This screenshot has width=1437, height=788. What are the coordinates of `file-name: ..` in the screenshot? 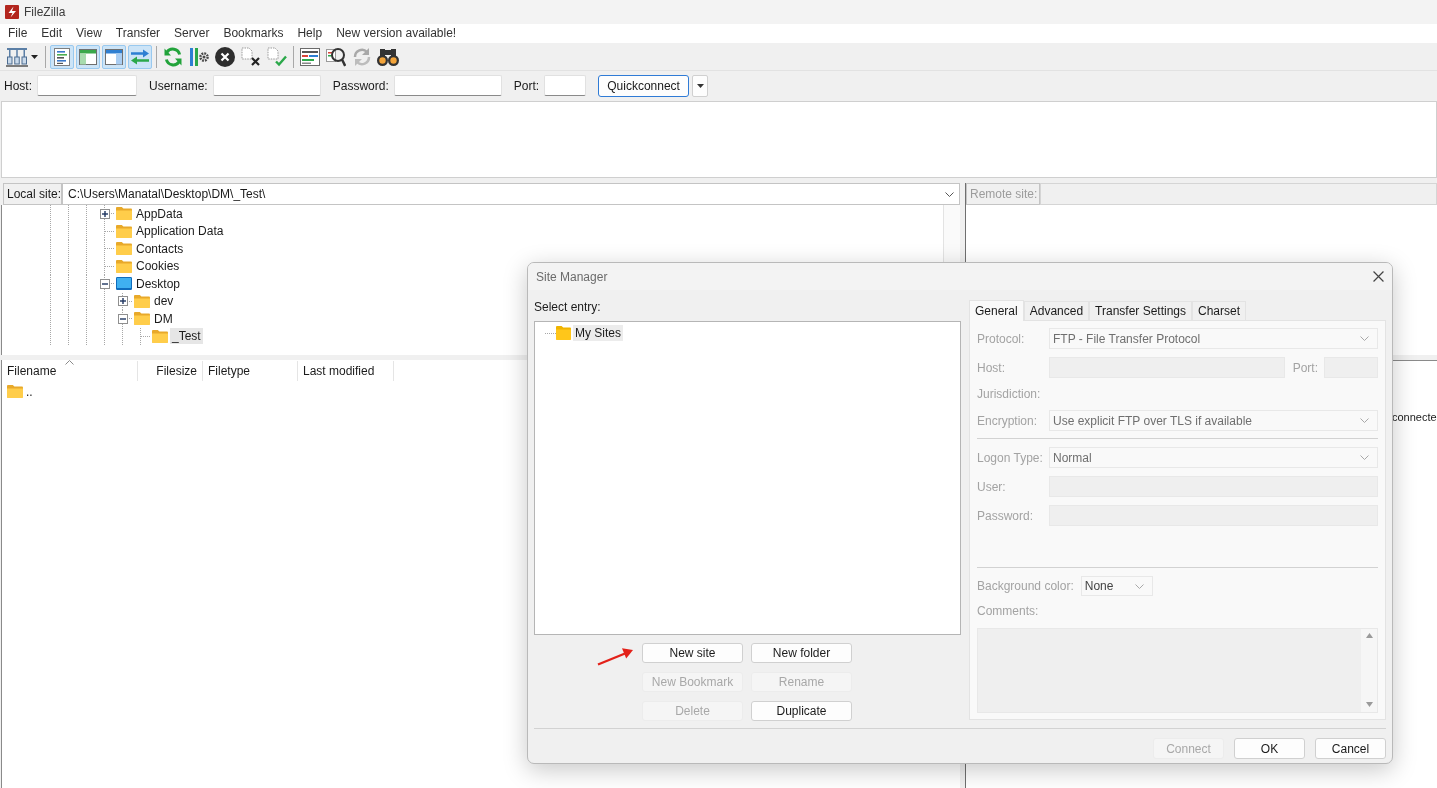 It's located at (29, 391).